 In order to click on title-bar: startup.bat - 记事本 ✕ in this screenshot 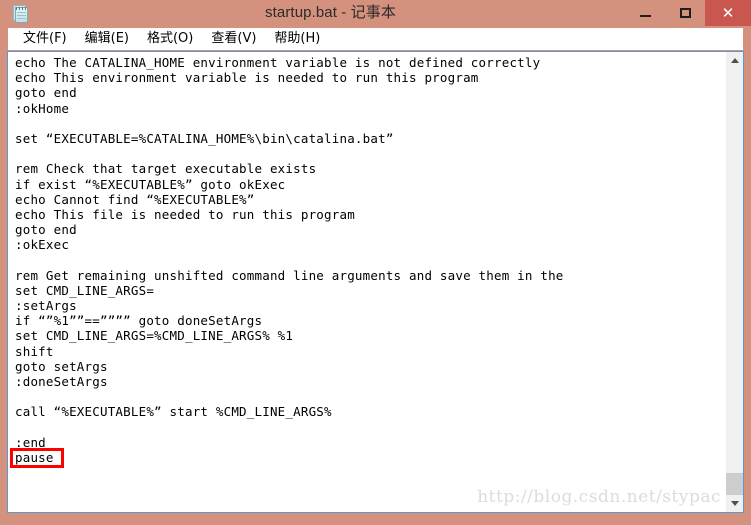, I will do `click(375, 13)`.